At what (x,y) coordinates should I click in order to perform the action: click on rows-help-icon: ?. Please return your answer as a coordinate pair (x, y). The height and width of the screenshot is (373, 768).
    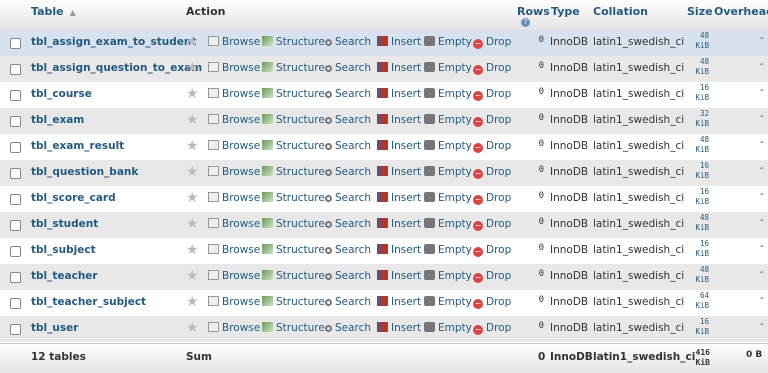
    Looking at the image, I should click on (525, 22).